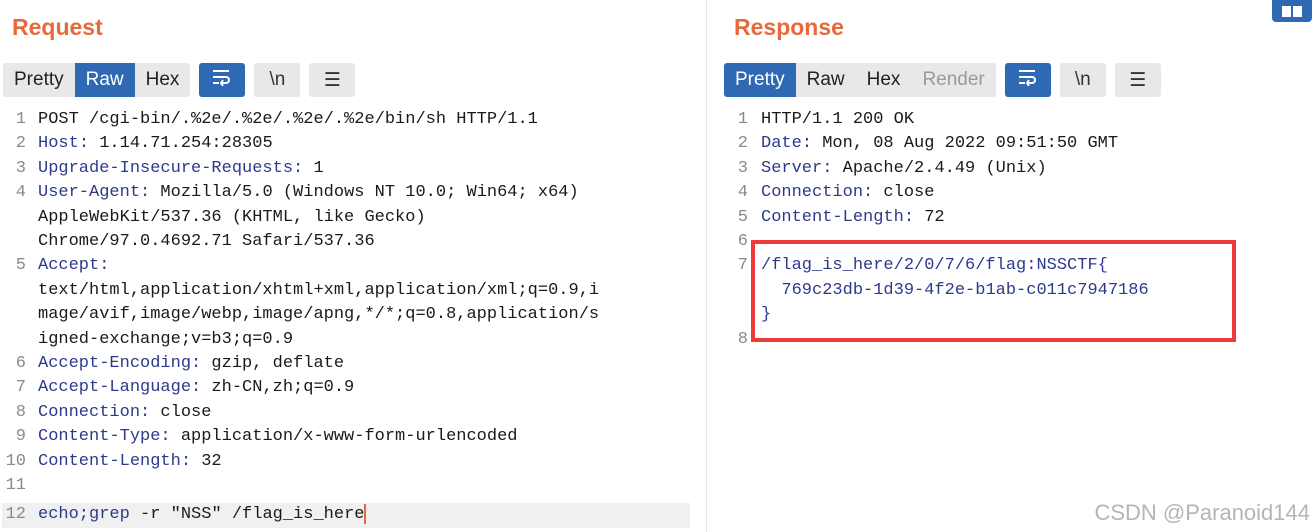 Image resolution: width=1316 pixels, height=532 pixels. I want to click on response-tab-raw: Raw, so click(825, 80).